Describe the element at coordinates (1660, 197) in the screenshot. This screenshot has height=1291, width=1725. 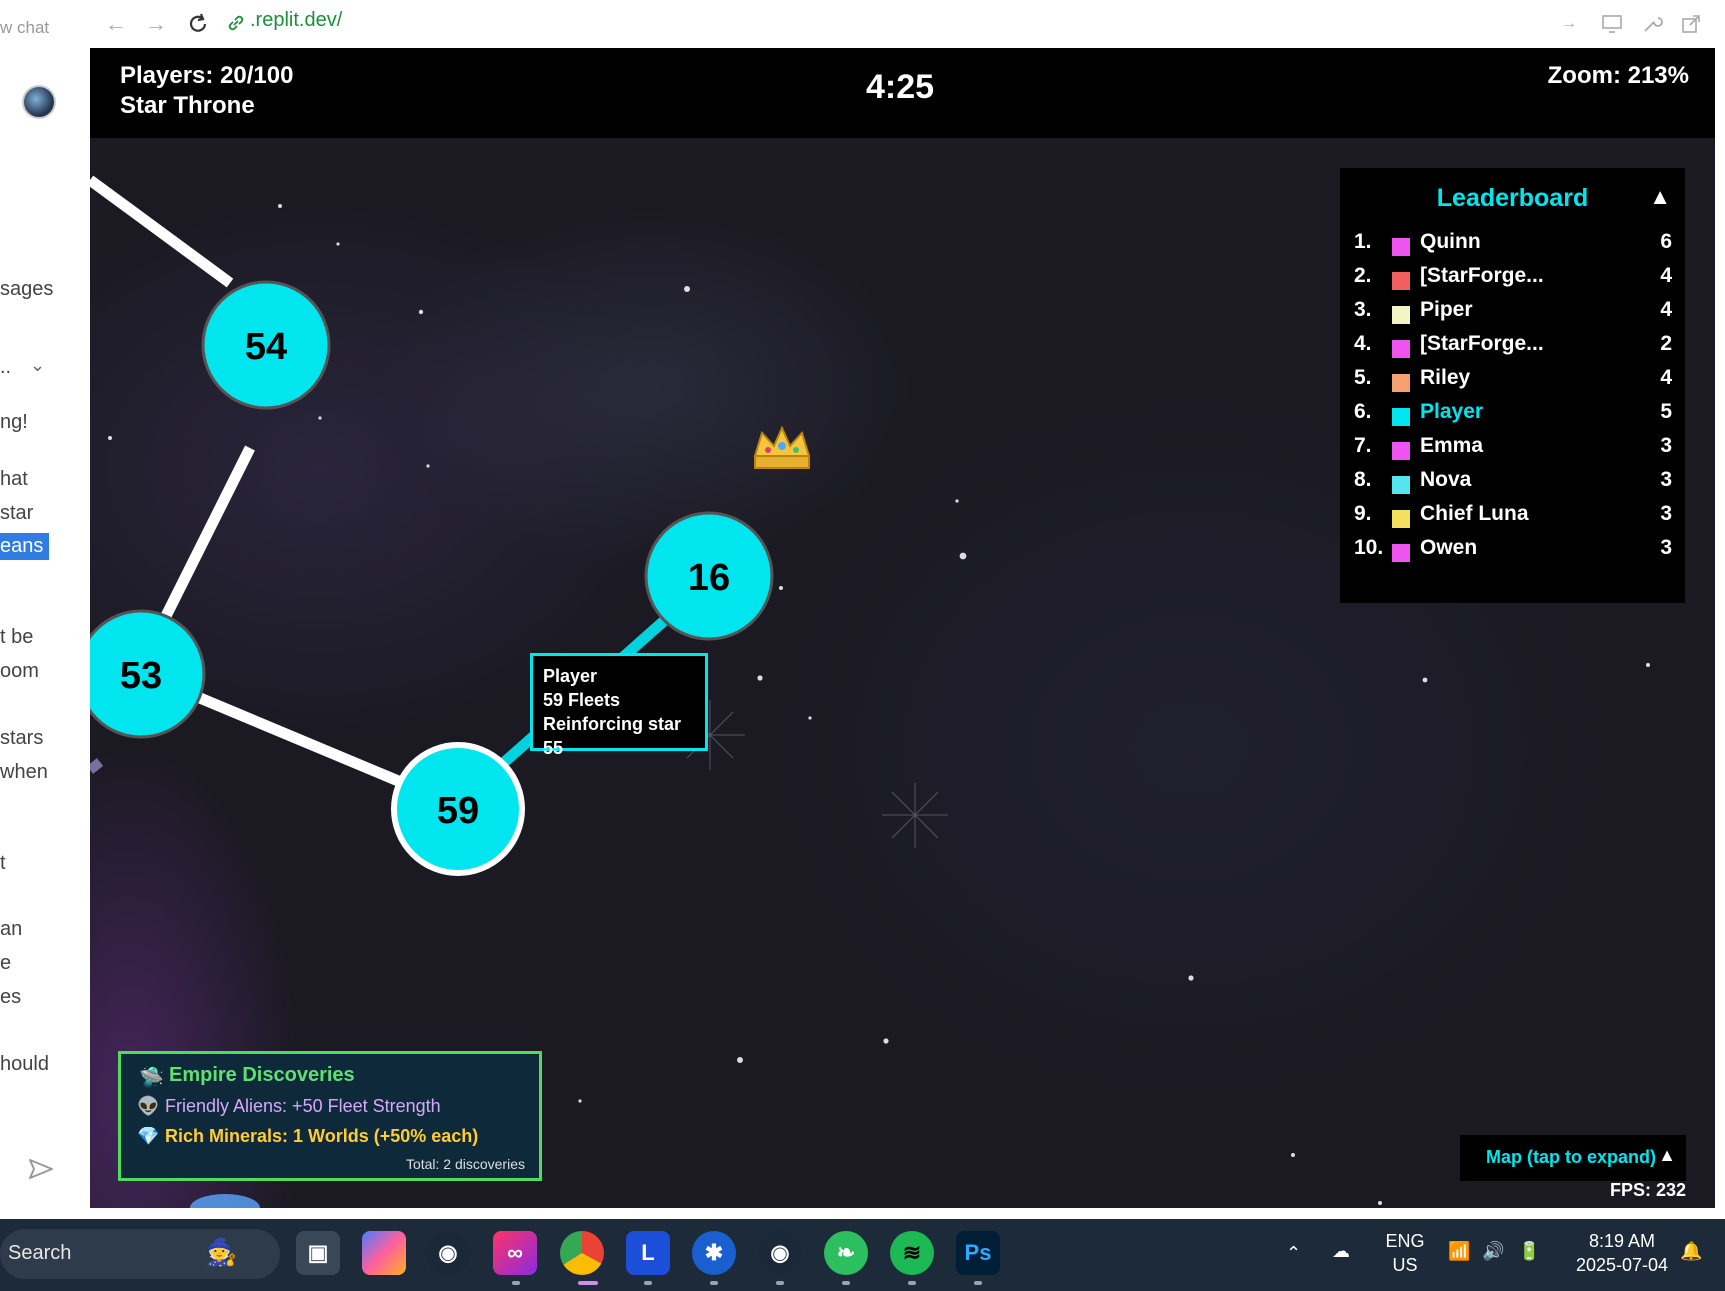
I see `collapse-arrow-icon: ▲` at that location.